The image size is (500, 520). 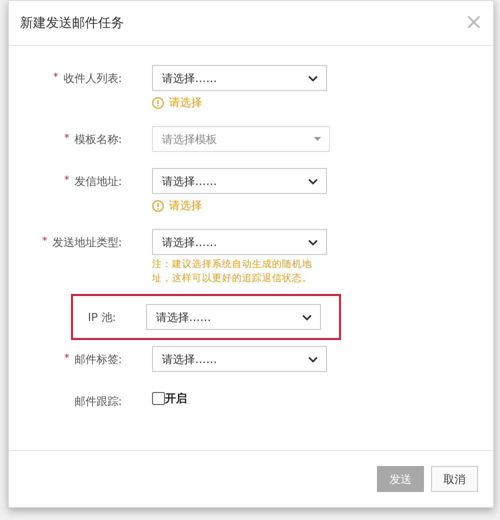 What do you see at coordinates (232, 272) in the screenshot?
I see `hint-note: 注：建议选择系统自动生成的随机地址，这样可以更好的追踪退信状态。` at bounding box center [232, 272].